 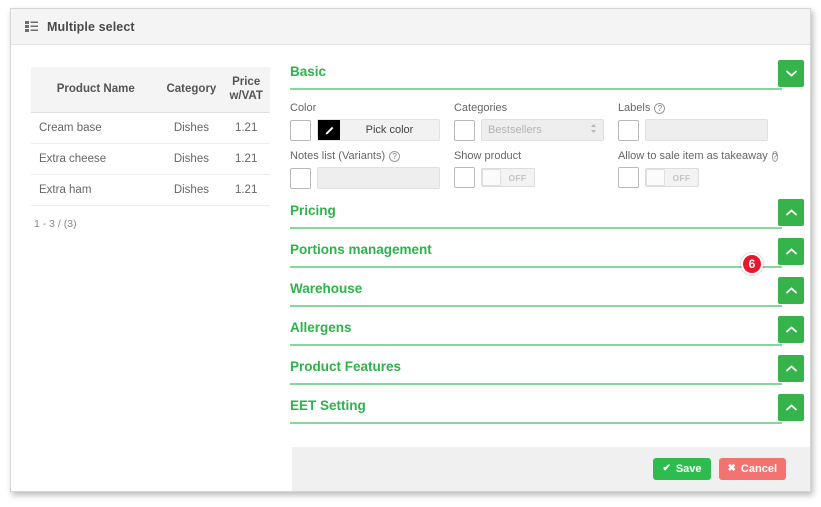 What do you see at coordinates (682, 469) in the screenshot?
I see `save-button: ✔ Save` at bounding box center [682, 469].